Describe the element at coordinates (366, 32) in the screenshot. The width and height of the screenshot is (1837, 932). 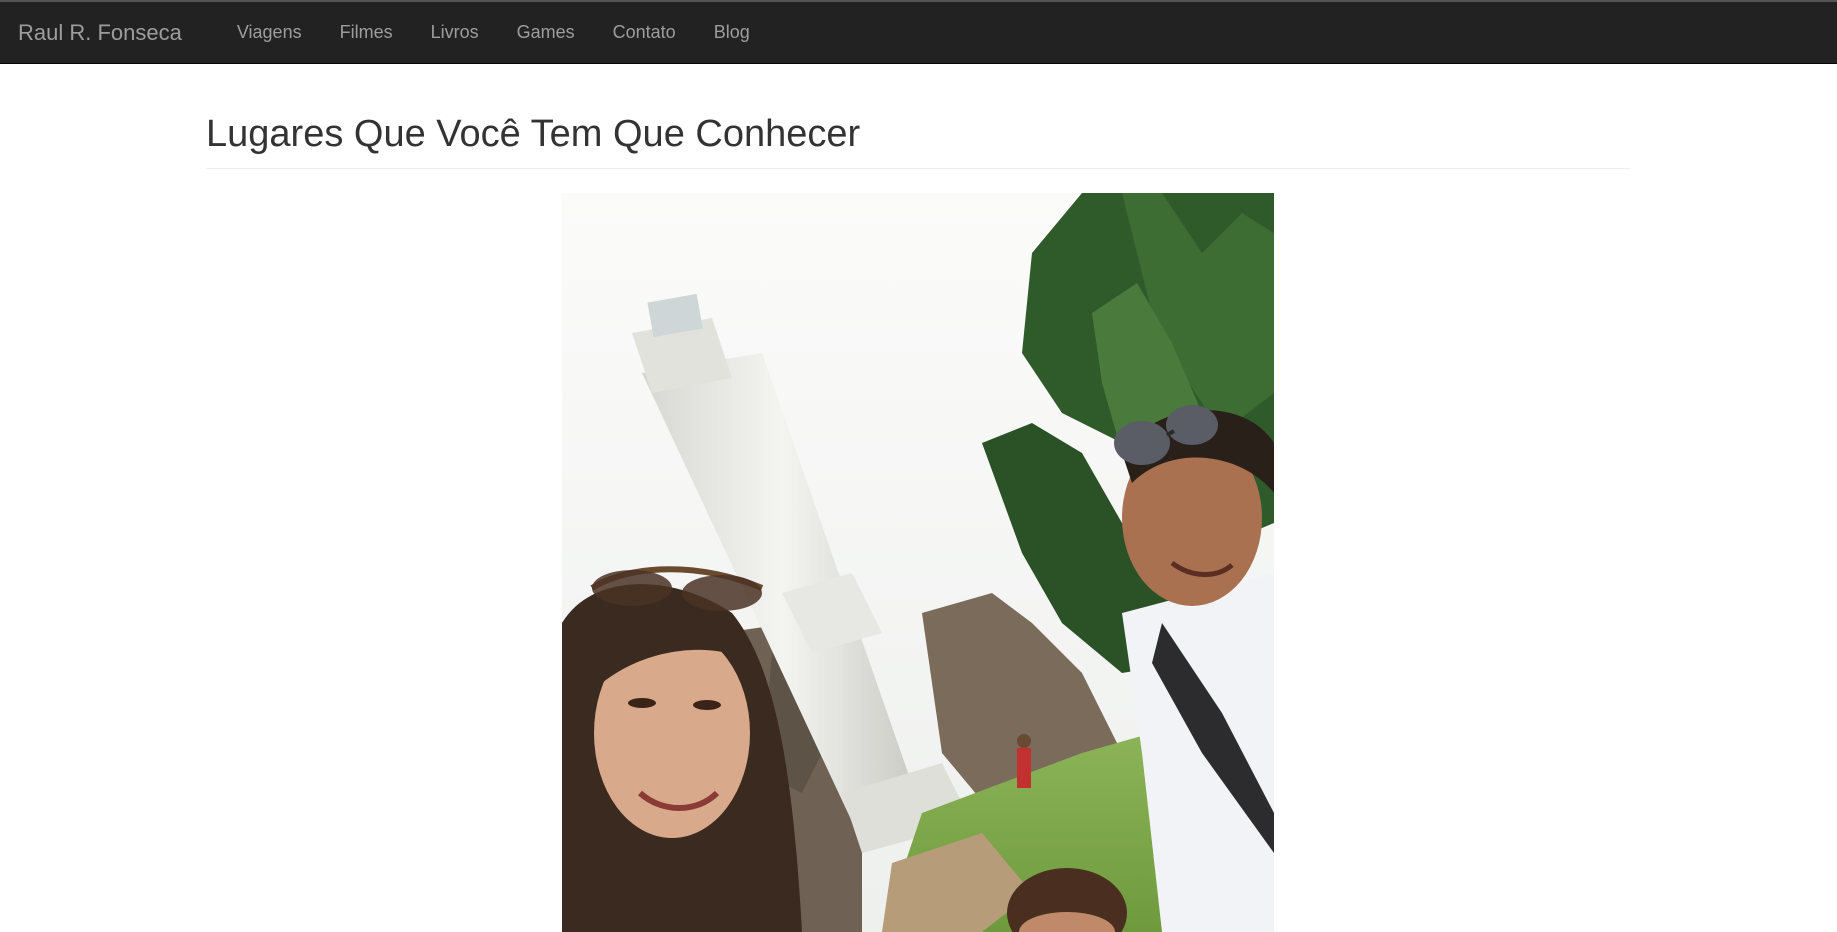
I see `nav-item-filmes: Filmes` at that location.